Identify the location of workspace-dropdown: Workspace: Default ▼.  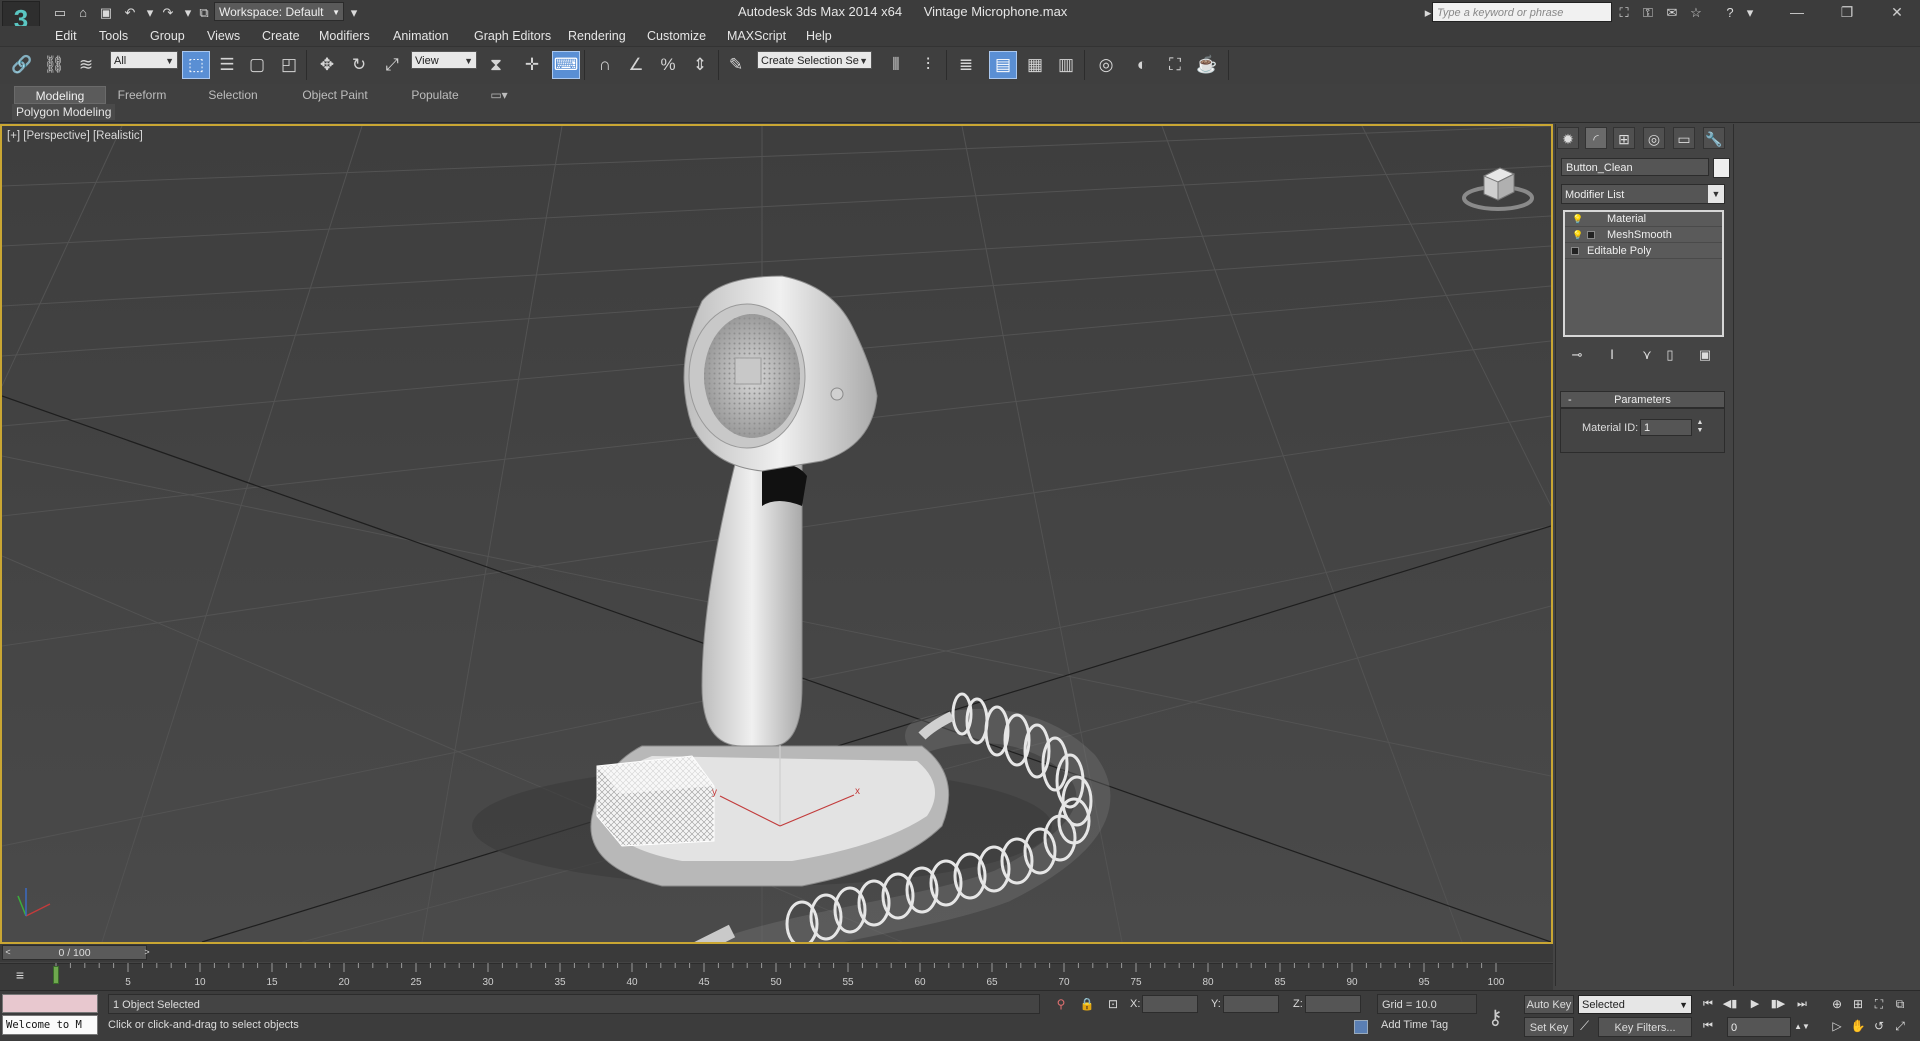
(279, 11).